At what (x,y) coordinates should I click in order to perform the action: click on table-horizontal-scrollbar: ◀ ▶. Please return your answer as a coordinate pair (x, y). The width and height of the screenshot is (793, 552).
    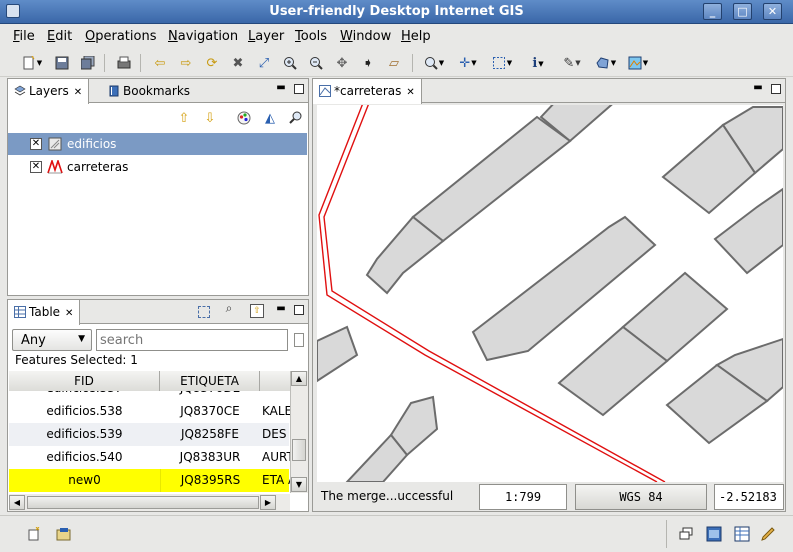
    Looking at the image, I should click on (149, 502).